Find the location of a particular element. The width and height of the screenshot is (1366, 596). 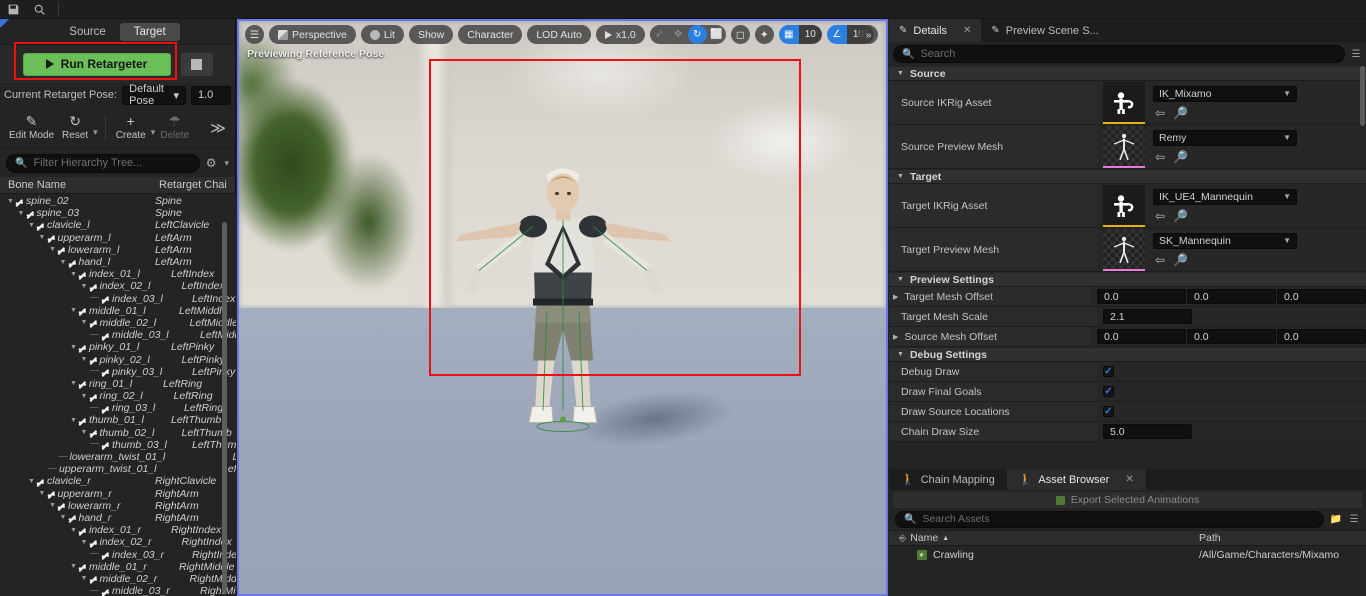

asset-select: IK_UE4_Mannequin ▼ is located at coordinates (1225, 196).